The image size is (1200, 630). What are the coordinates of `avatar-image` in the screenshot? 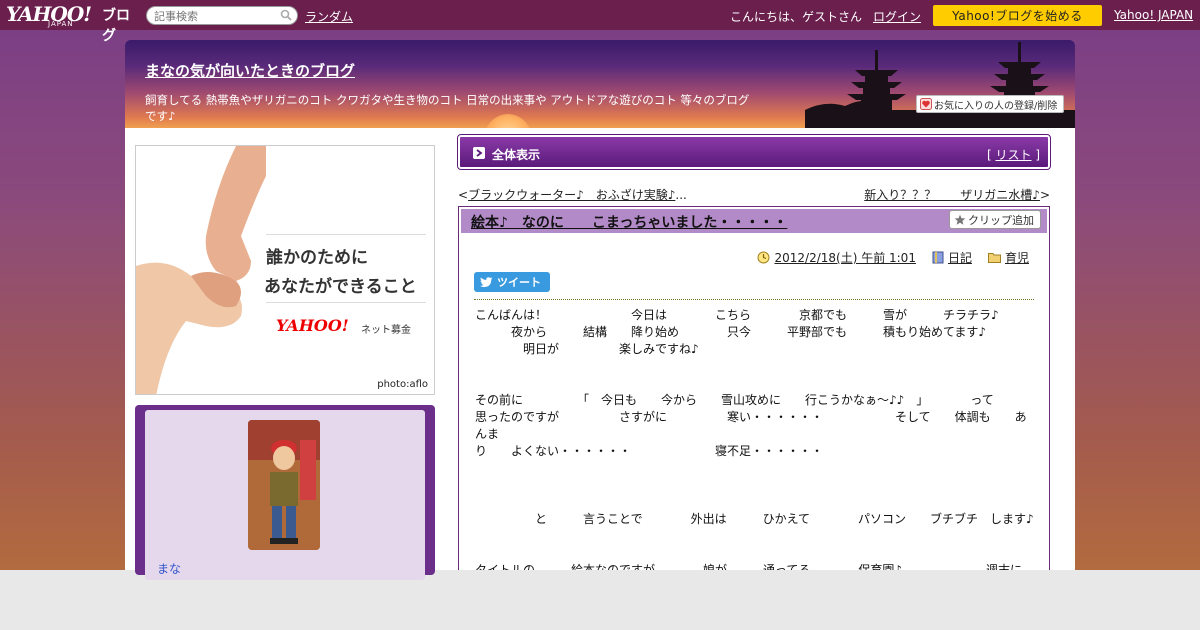 It's located at (284, 485).